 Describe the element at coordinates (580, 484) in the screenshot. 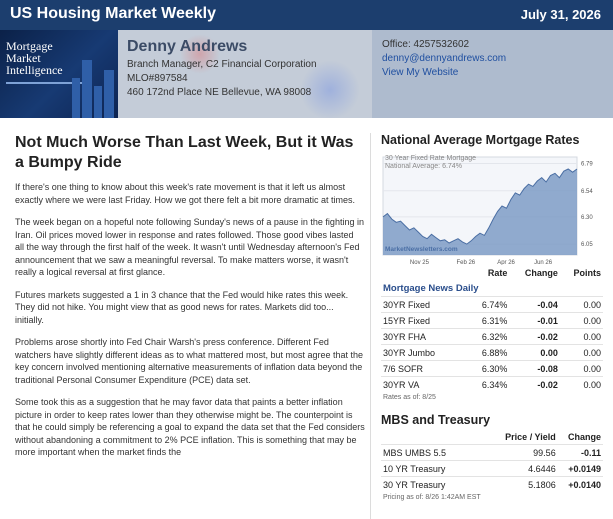

I see `mbs-change: +0.0140` at that location.